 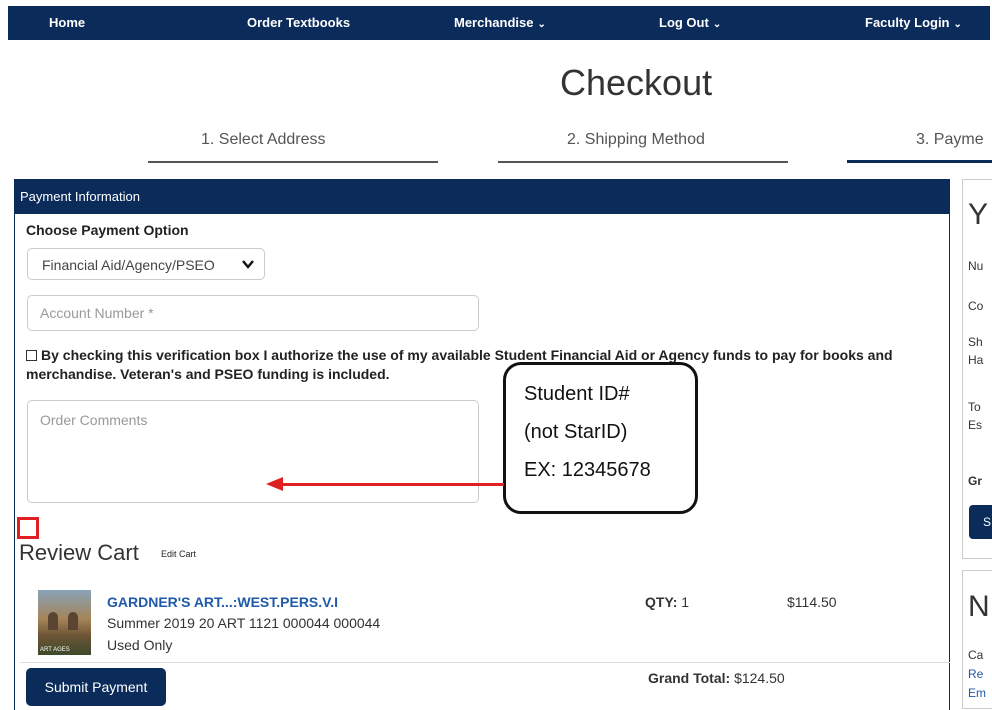 I want to click on order-summary-panel, so click(x=977, y=369).